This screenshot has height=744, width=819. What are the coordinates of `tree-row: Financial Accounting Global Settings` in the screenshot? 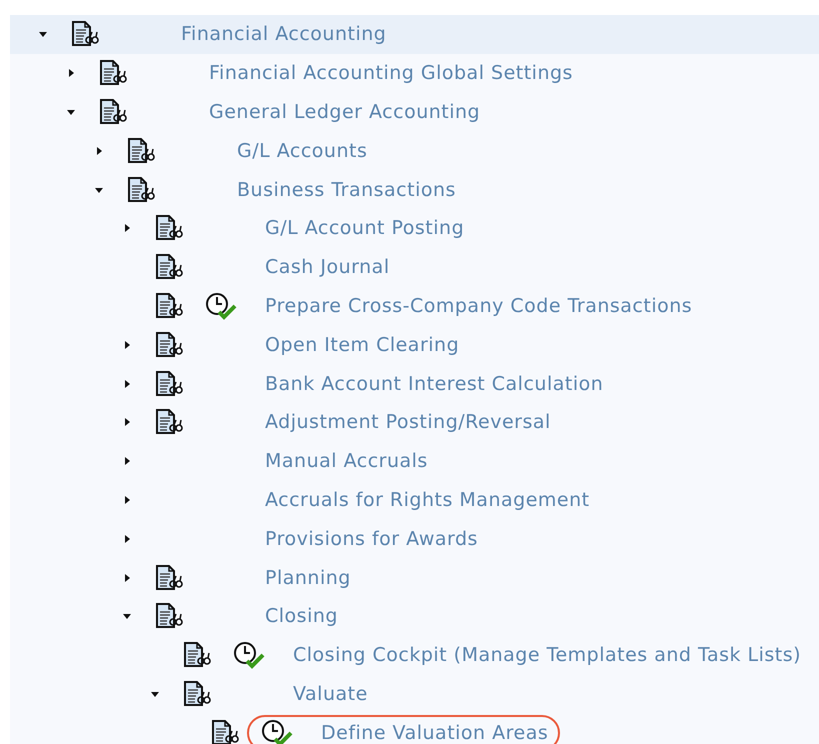 It's located at (414, 73).